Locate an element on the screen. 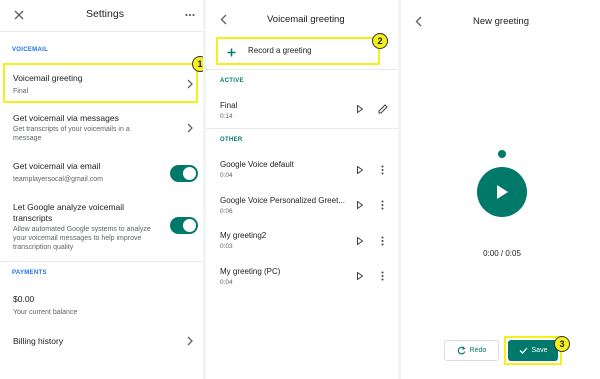 This screenshot has width=600, height=379. payments-section-label: PAYMENTS is located at coordinates (29, 273).